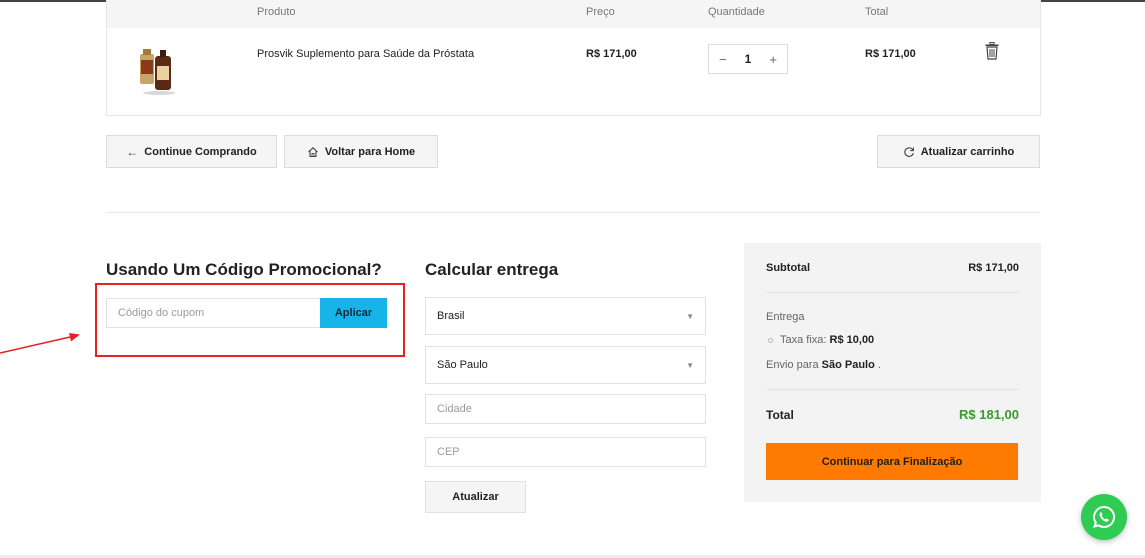 The height and width of the screenshot is (558, 1145). I want to click on whatsapp-button, so click(1104, 517).